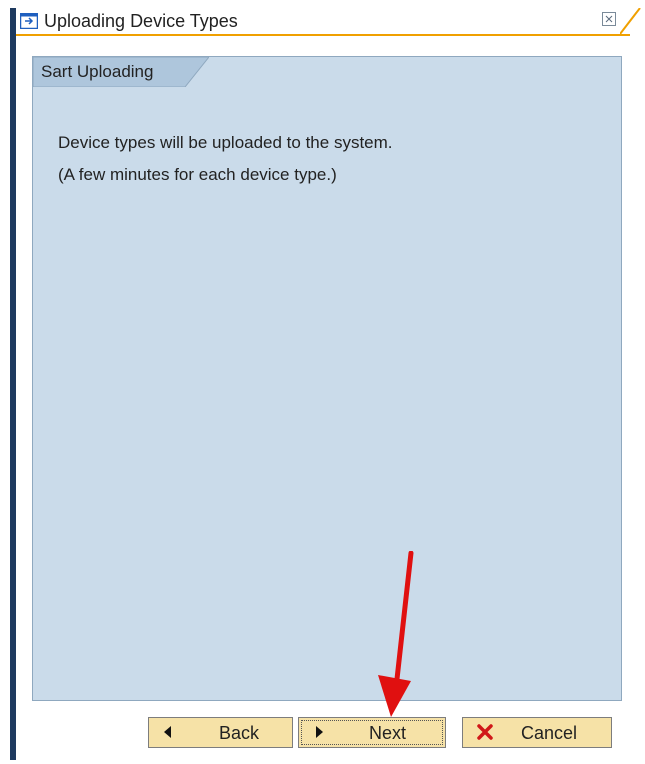 The height and width of the screenshot is (764, 645). Describe the element at coordinates (197, 174) in the screenshot. I see `info-message-note: (A few minutes for each device type.)` at that location.